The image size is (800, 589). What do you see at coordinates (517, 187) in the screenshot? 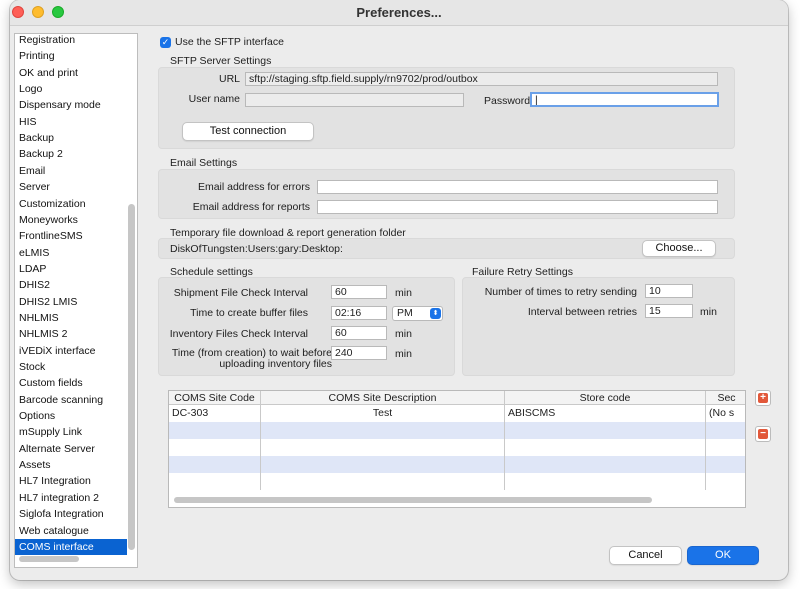
I see `email-errors-field` at bounding box center [517, 187].